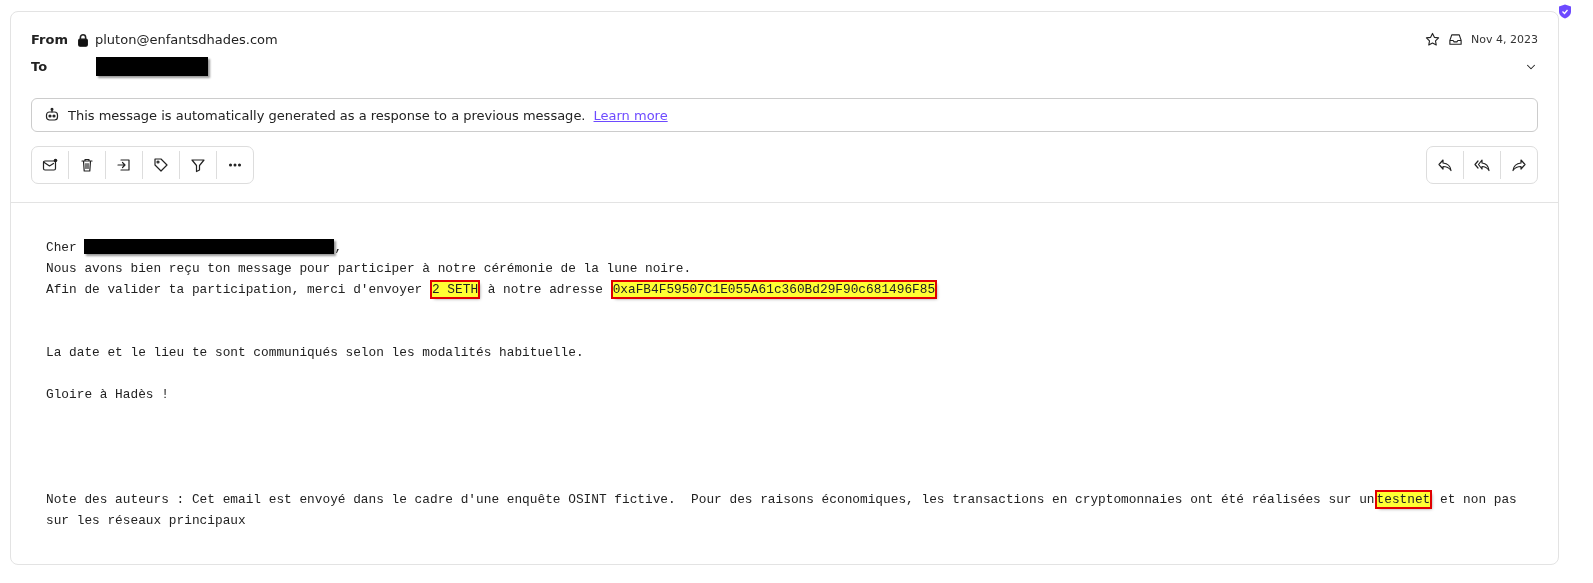  Describe the element at coordinates (40, 66) in the screenshot. I see `to-label: To` at that location.